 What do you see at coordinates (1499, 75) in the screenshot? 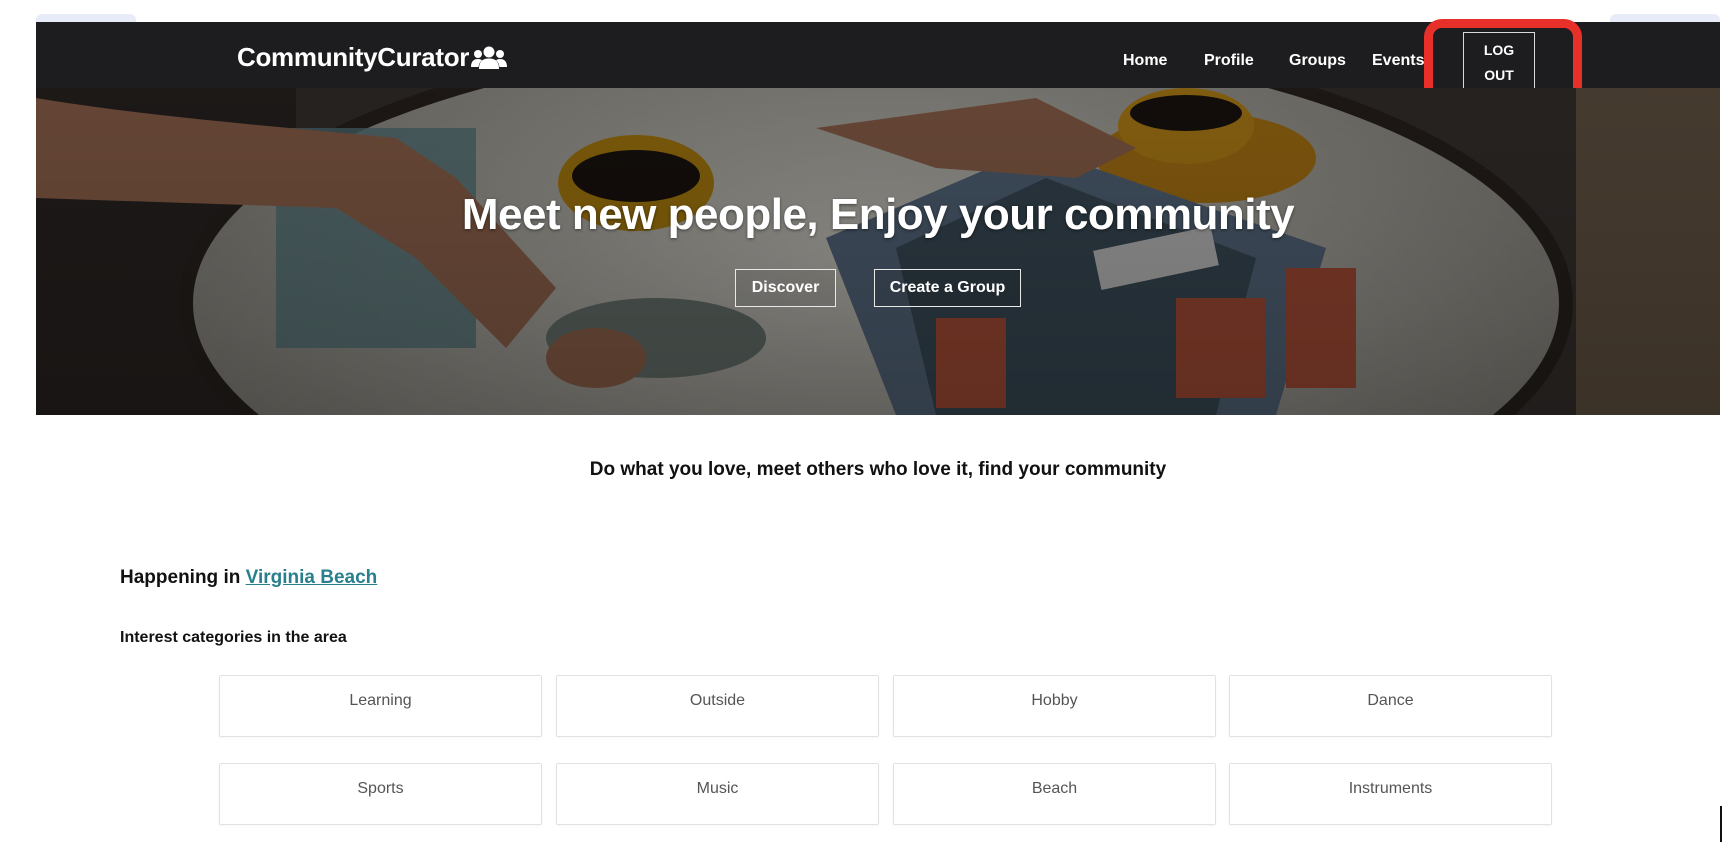
I see `logout-label-line2: OUT` at bounding box center [1499, 75].